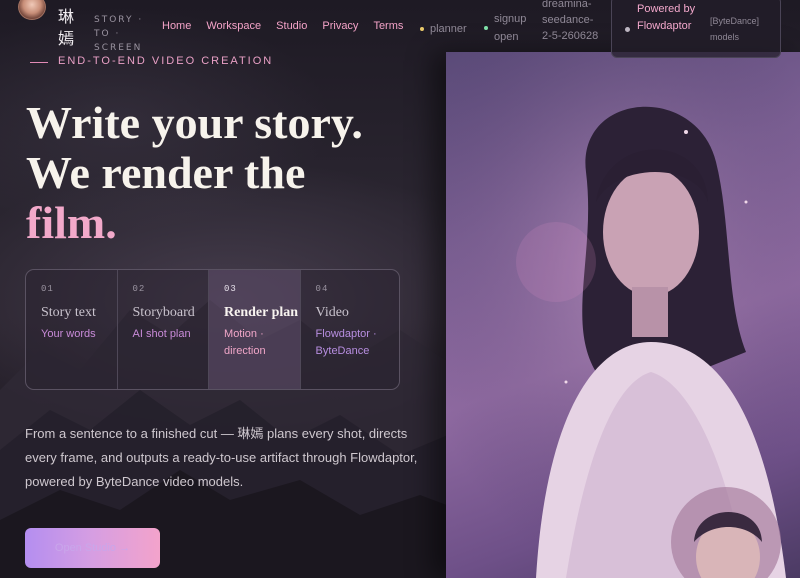 This screenshot has width=800, height=578. I want to click on powered-by-badge: Powered by Flowdaptor [ByteDance] models, so click(696, 29).